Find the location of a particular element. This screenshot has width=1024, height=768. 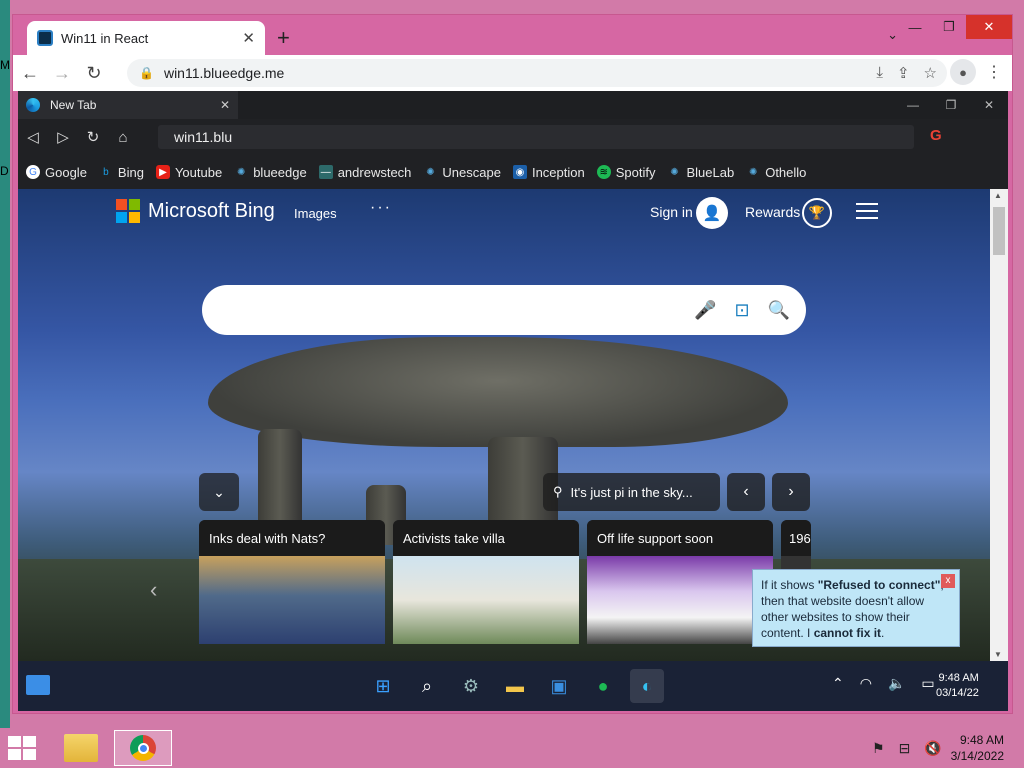

install-app-icon: ⤓ is located at coordinates (879, 73).